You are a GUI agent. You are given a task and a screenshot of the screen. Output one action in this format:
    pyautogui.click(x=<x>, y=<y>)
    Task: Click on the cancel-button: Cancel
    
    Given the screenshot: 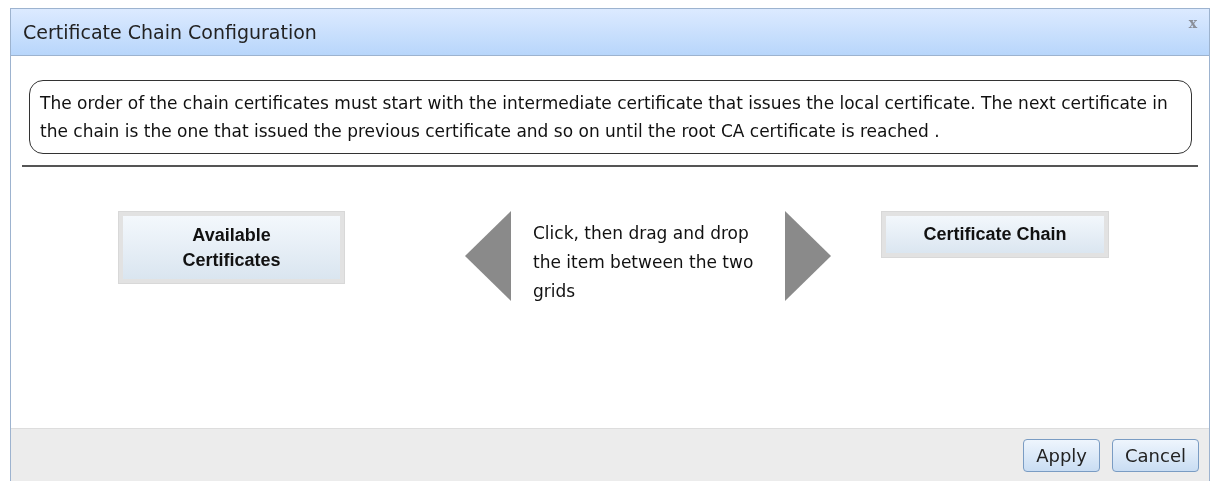 What is the action you would take?
    pyautogui.click(x=1155, y=455)
    